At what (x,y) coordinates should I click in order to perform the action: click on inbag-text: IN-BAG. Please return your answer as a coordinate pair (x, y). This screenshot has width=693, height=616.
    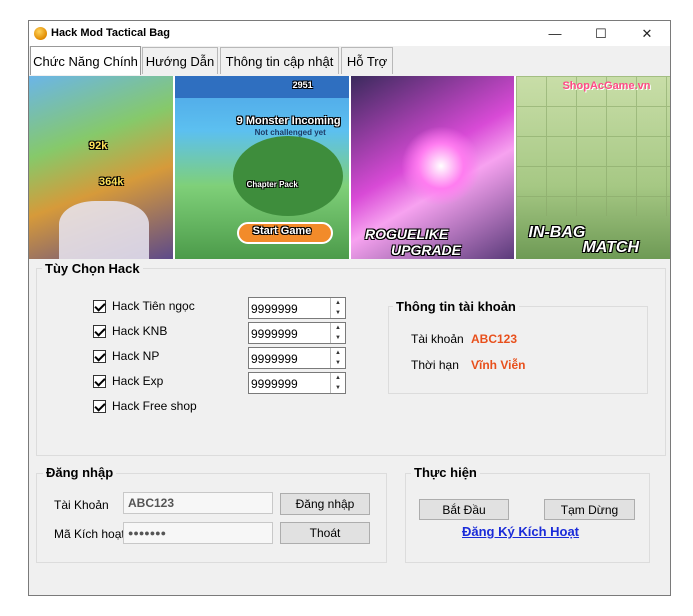
    Looking at the image, I should click on (557, 232).